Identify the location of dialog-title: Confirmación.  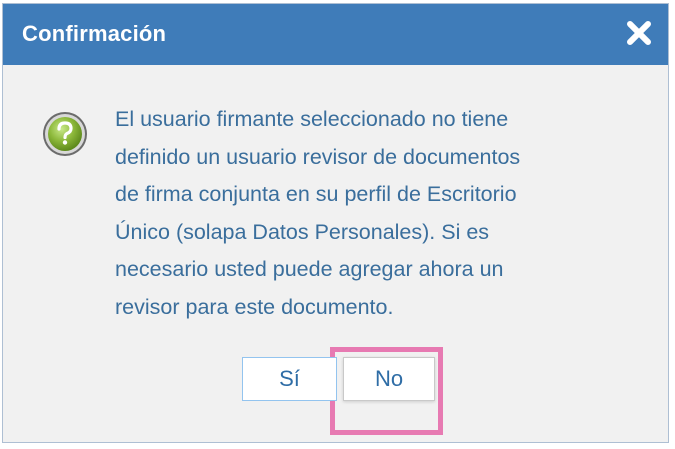
(94, 33).